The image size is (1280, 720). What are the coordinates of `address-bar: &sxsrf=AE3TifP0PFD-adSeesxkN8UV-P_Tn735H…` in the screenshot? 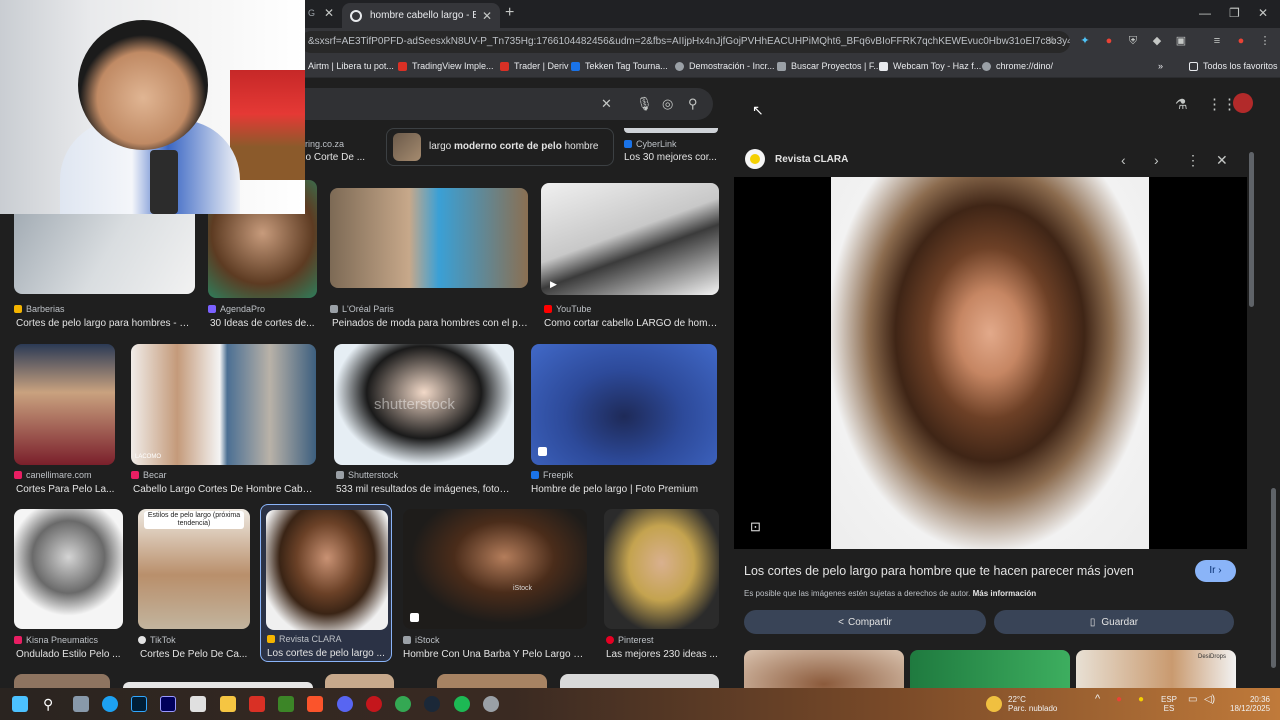 It's located at (685, 42).